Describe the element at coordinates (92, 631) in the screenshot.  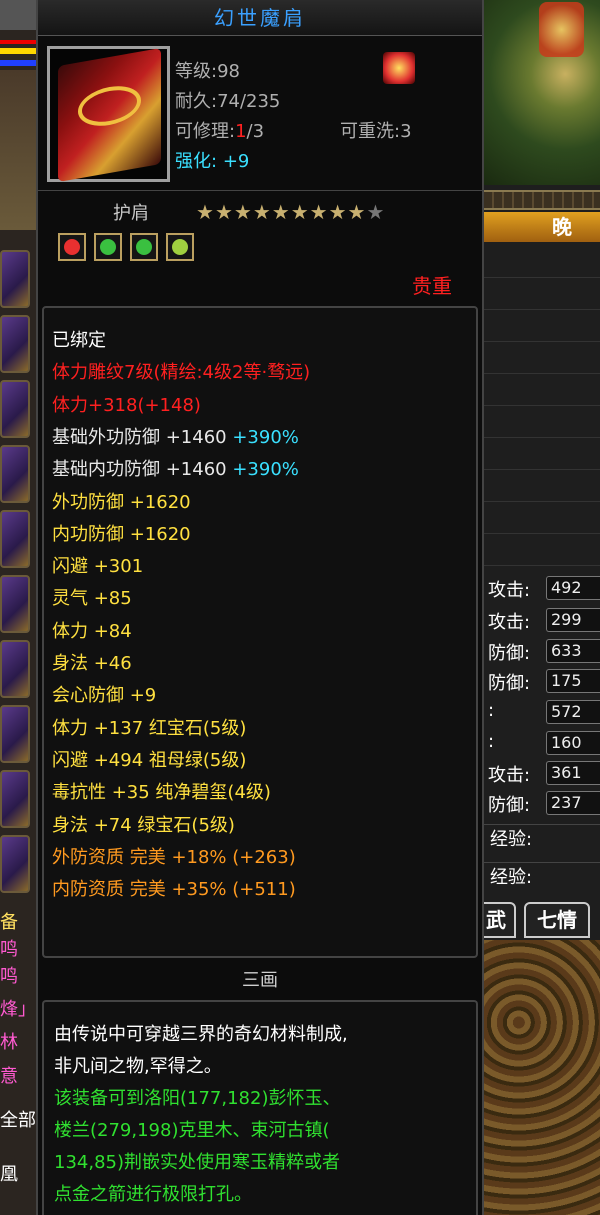
I see `attribute-line: 体力 +84` at that location.